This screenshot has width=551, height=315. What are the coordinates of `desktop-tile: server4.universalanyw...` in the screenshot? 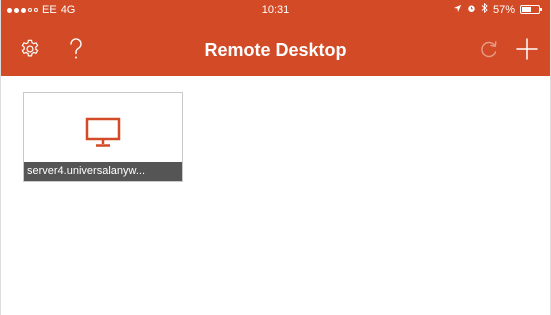 It's located at (103, 137).